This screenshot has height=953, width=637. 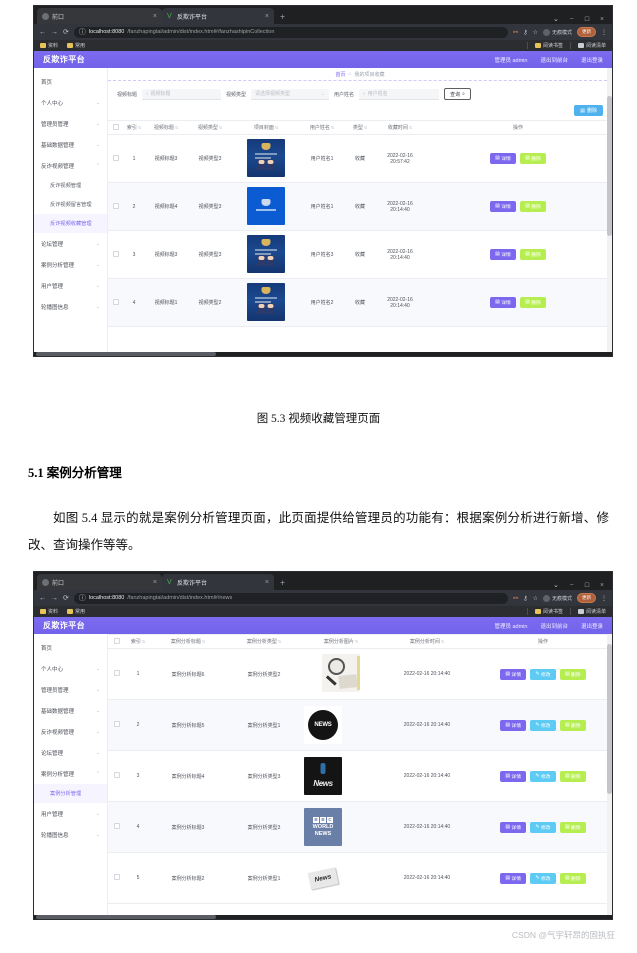 I want to click on column-kind: 类型⇅, so click(x=360, y=127).